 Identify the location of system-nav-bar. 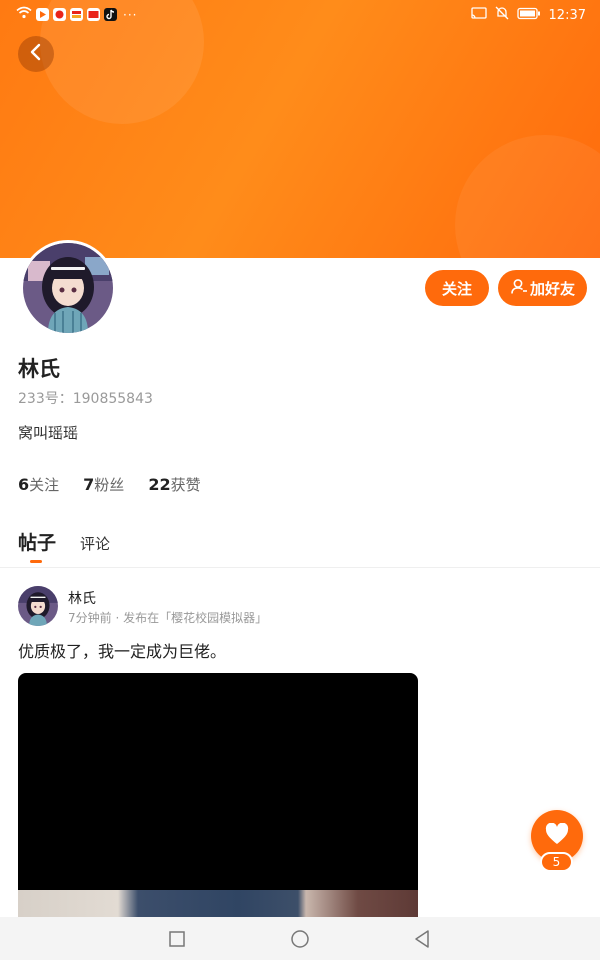
(300, 938).